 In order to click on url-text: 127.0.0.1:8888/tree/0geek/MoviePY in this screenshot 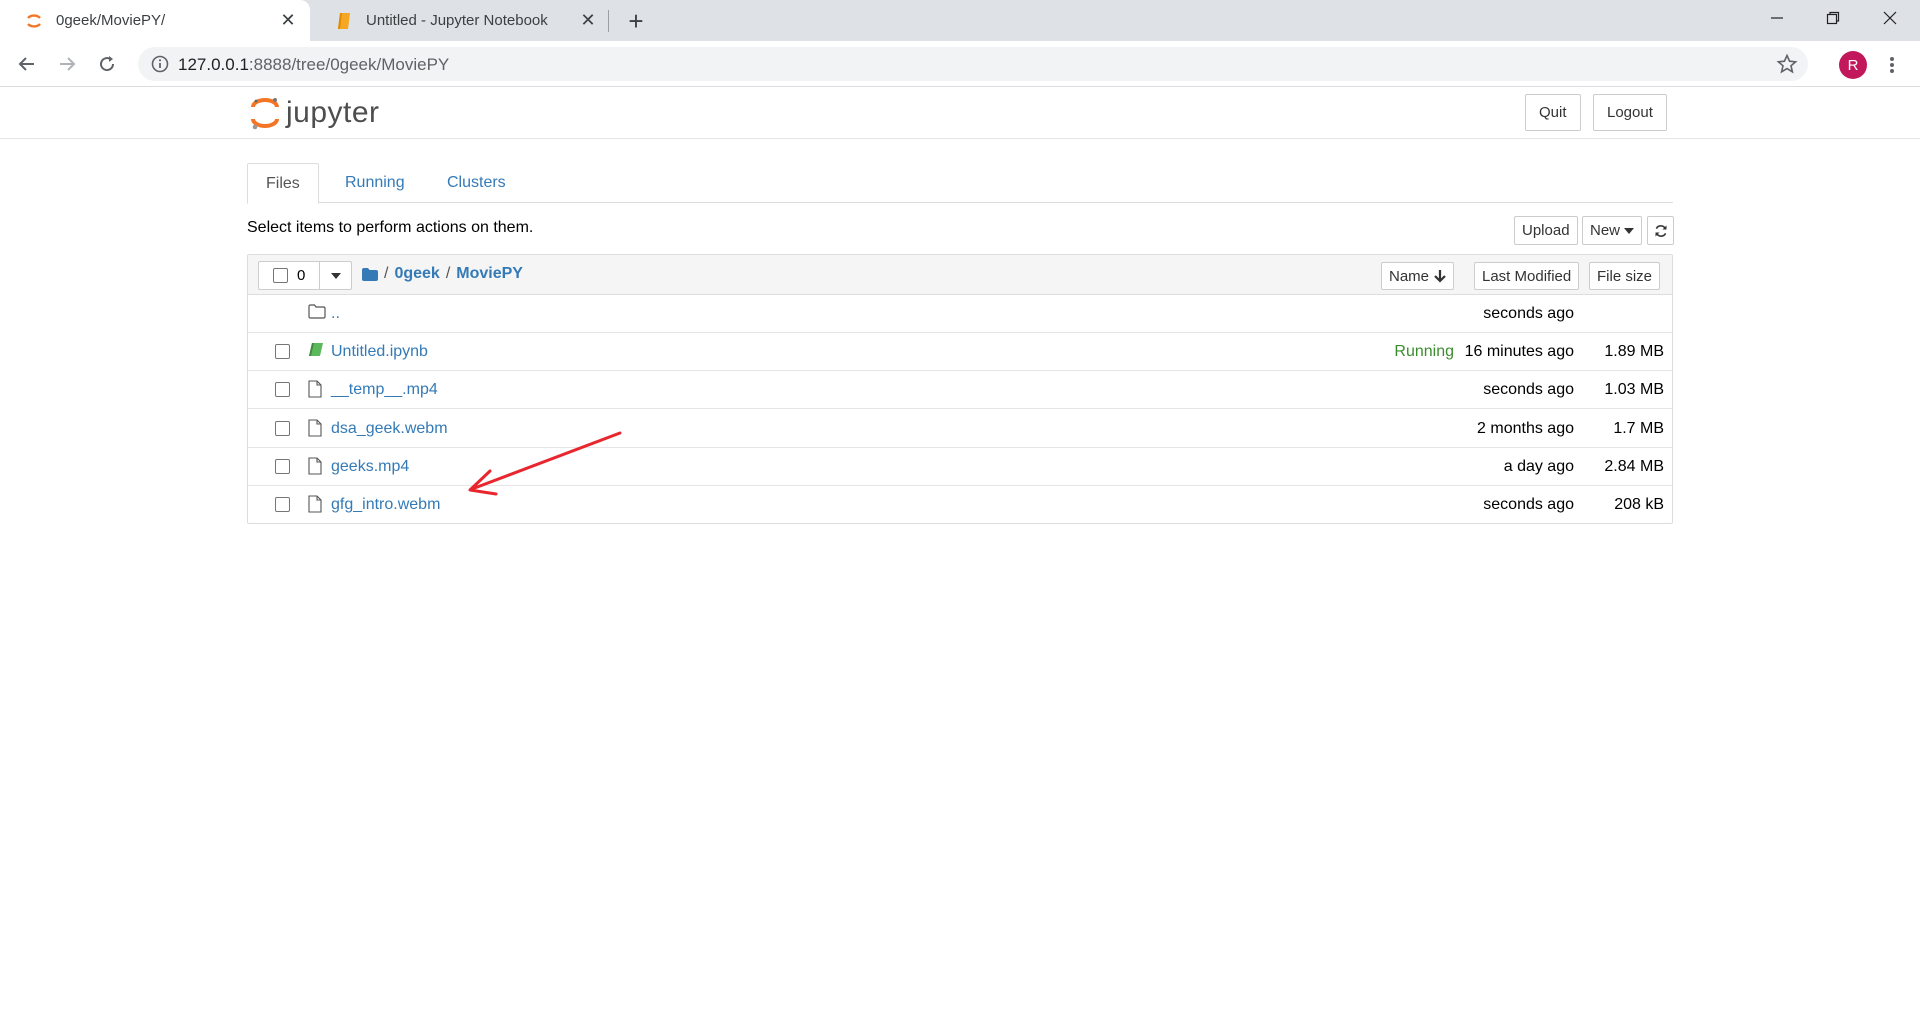, I will do `click(314, 64)`.